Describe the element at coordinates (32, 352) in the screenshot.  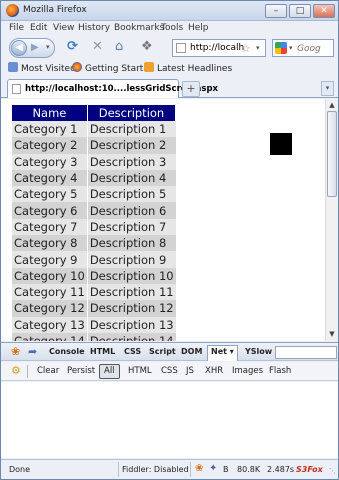
I see `inspect-icon: ➦` at that location.